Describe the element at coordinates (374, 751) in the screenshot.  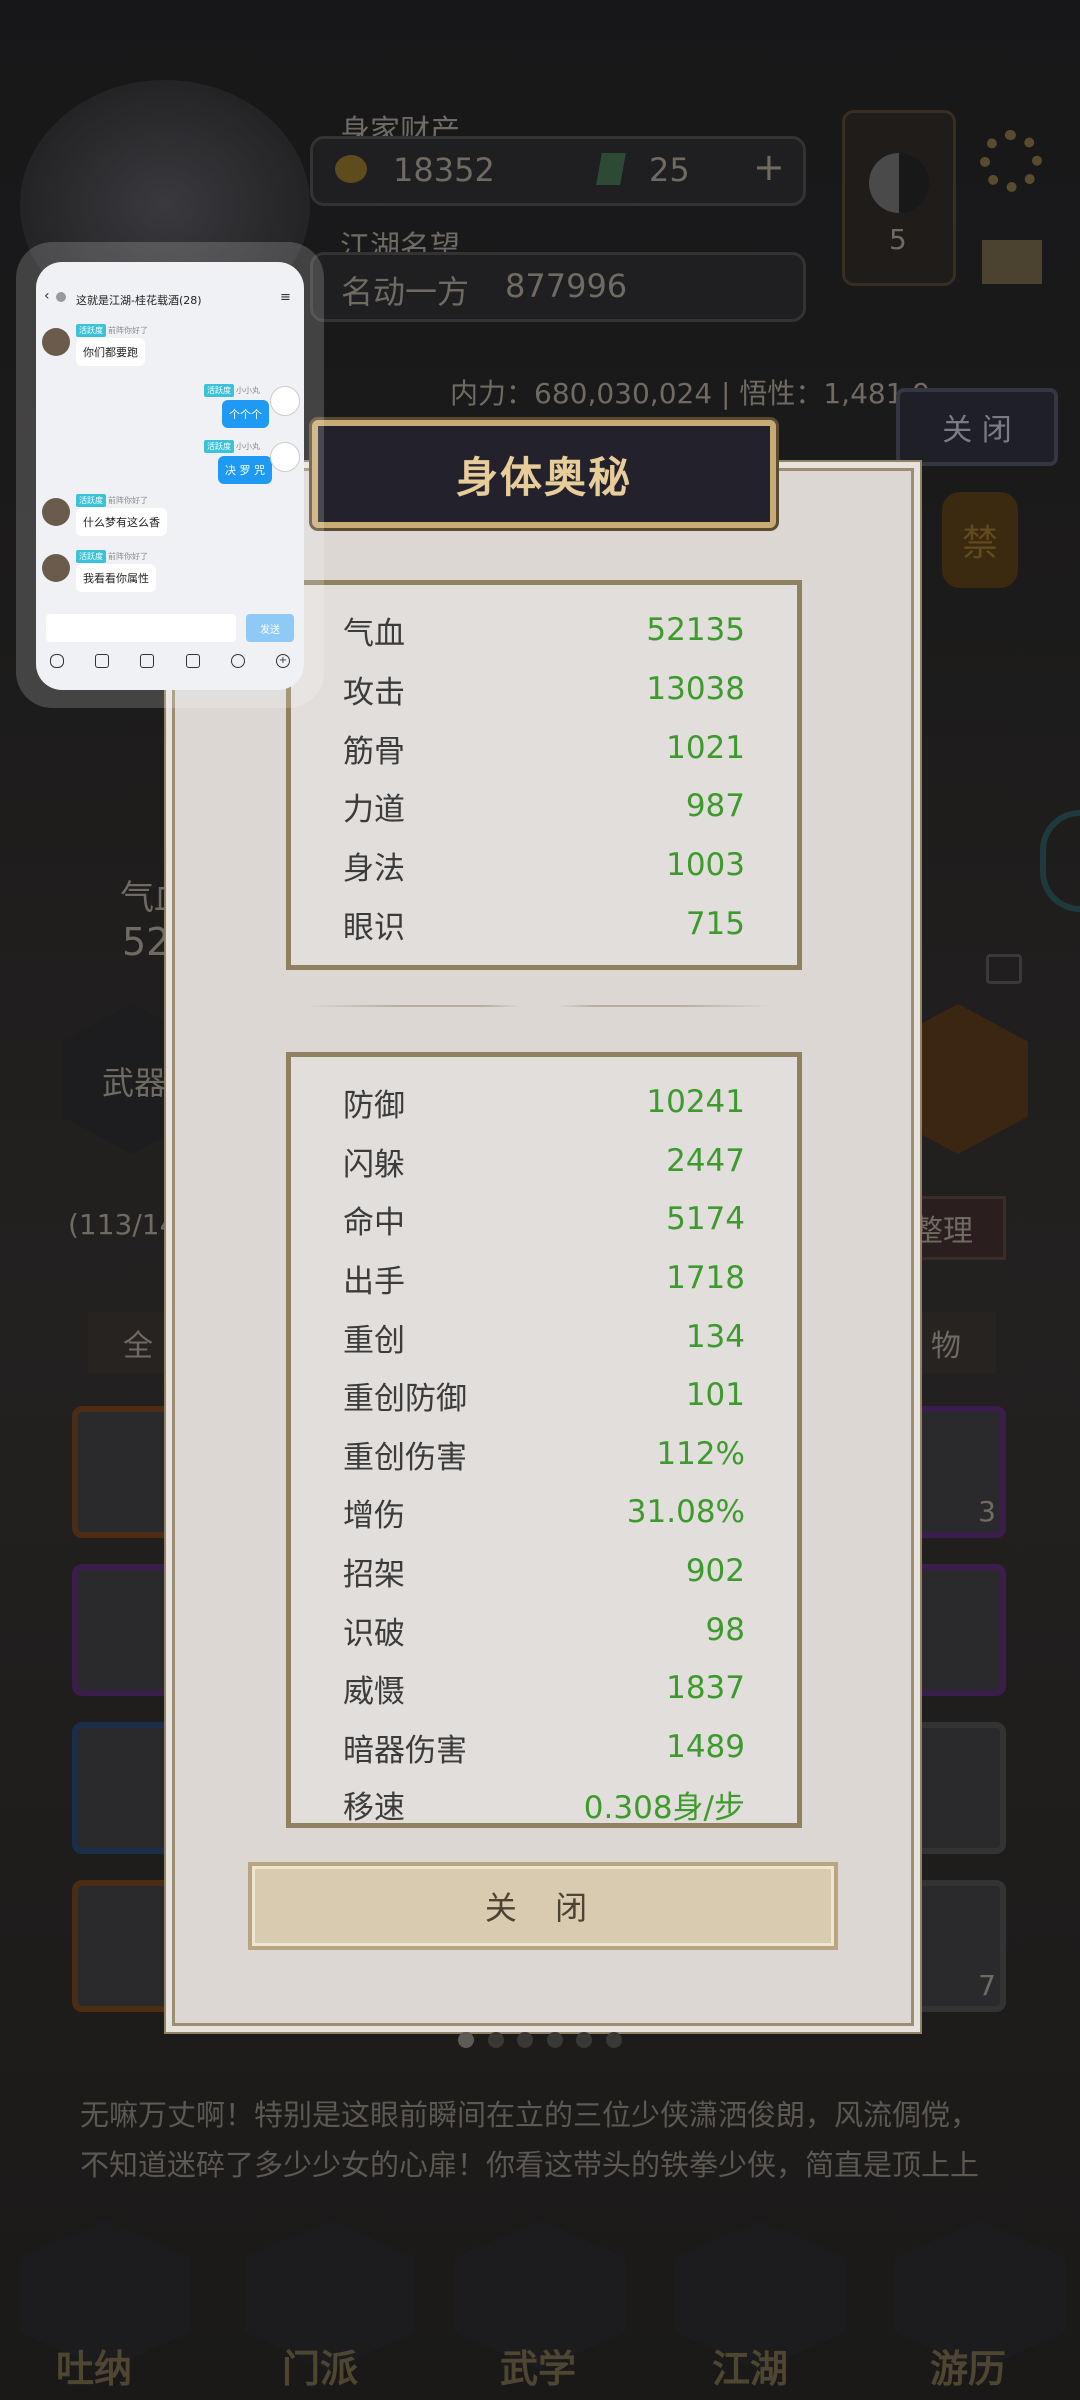
I see `stat-label: 筋骨` at that location.